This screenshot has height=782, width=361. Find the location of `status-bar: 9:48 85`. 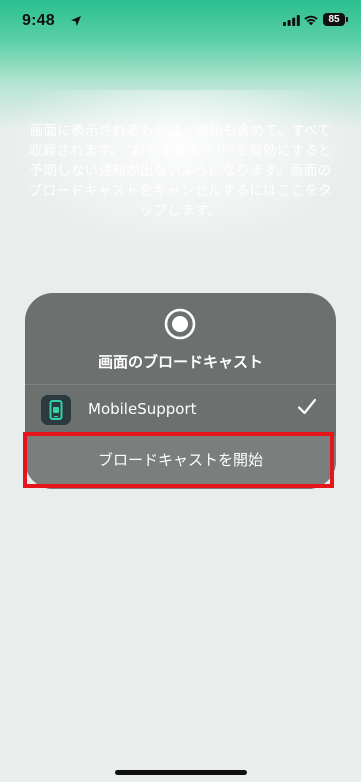

status-bar: 9:48 85 is located at coordinates (180, 22).